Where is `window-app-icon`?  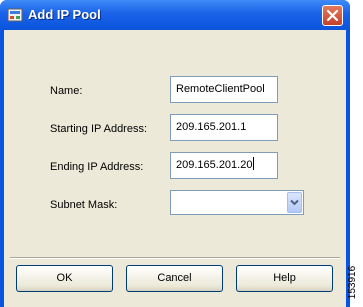 window-app-icon is located at coordinates (15, 15).